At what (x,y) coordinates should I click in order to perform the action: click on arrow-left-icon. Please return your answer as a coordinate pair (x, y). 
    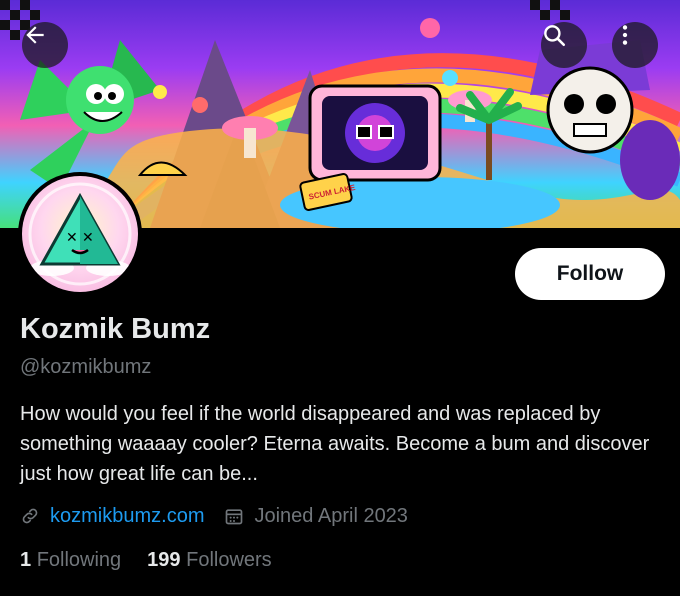
    Looking at the image, I should click on (35, 35).